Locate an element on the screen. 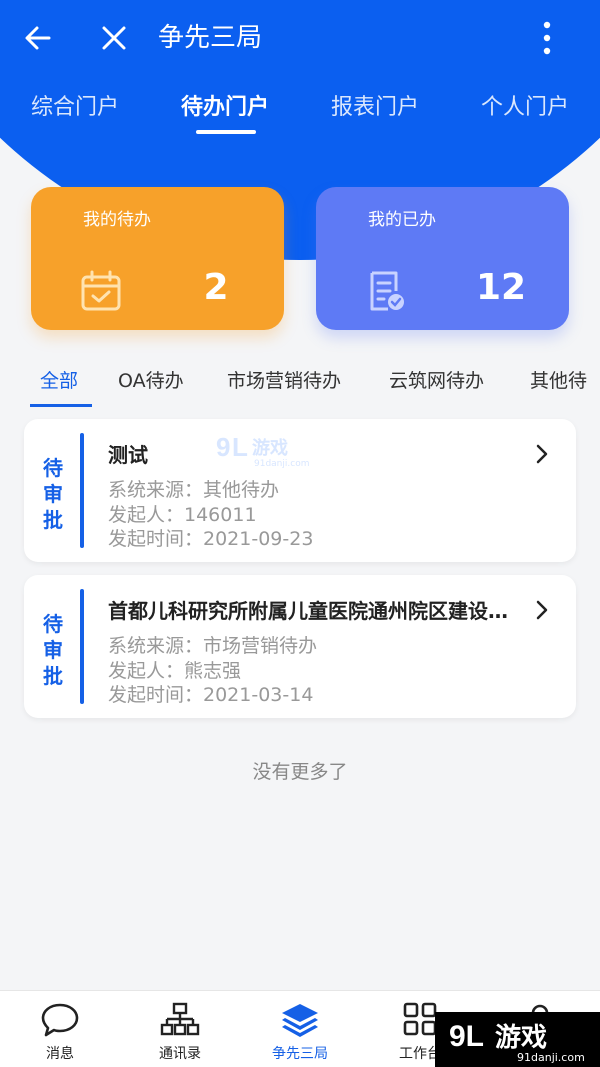  svg-text: L is located at coordinates (240, 447).